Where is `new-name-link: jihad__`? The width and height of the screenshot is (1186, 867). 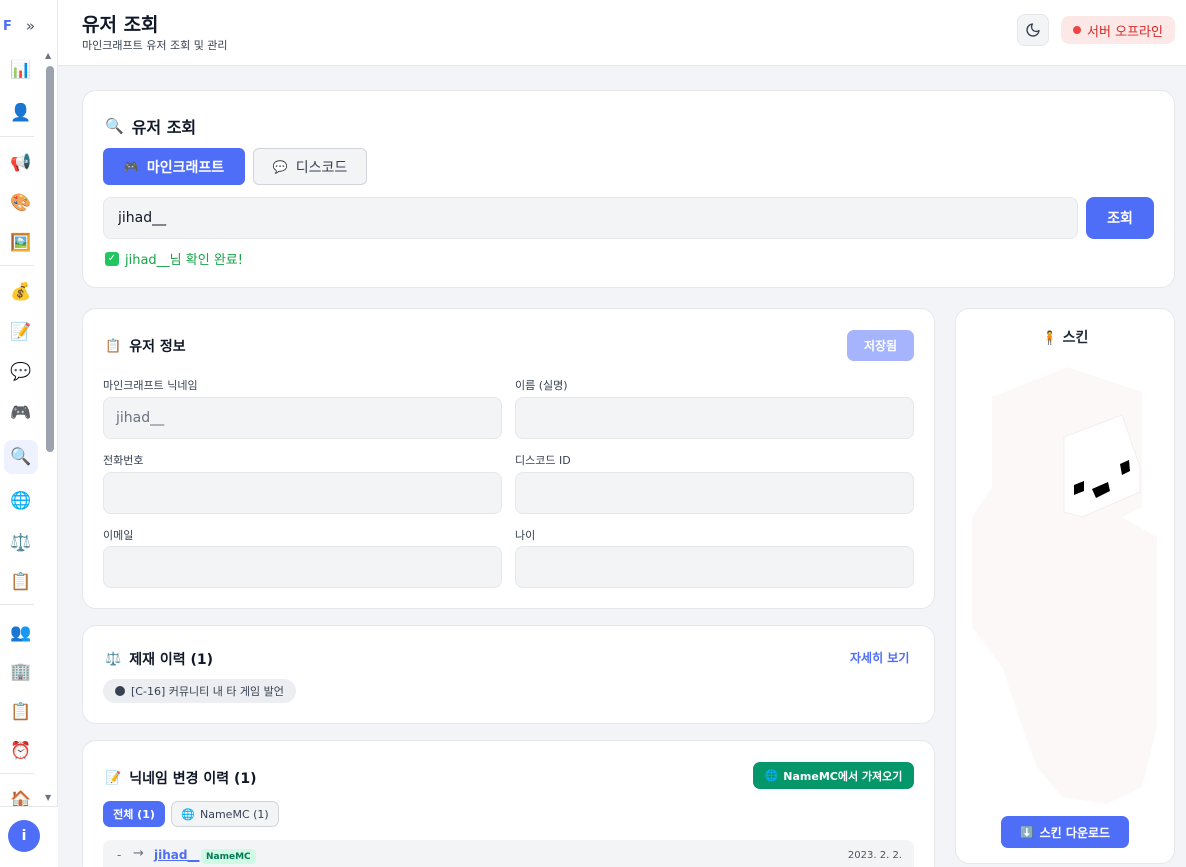 new-name-link: jihad__ is located at coordinates (176, 855).